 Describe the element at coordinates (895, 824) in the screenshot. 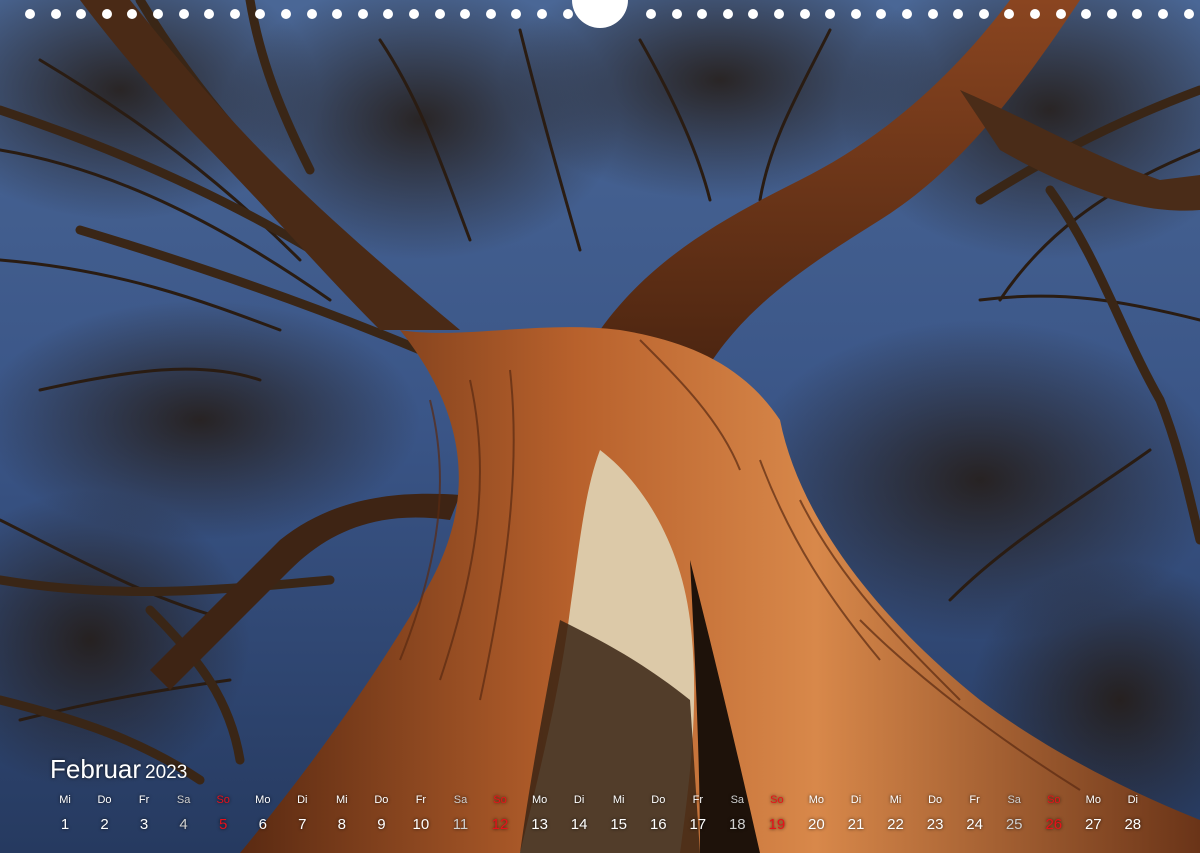

I see `day-number: 22` at that location.